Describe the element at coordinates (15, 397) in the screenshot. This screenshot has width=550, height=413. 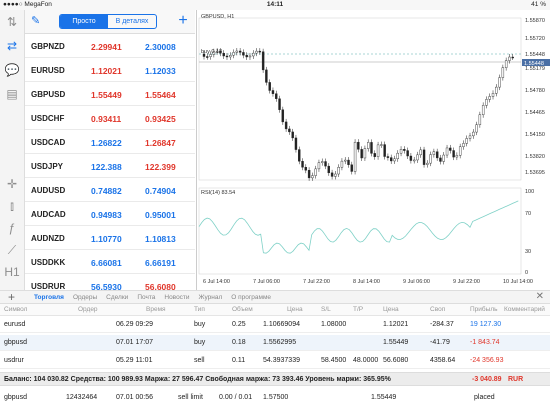
I see `pending-symbol: gbpusd` at that location.